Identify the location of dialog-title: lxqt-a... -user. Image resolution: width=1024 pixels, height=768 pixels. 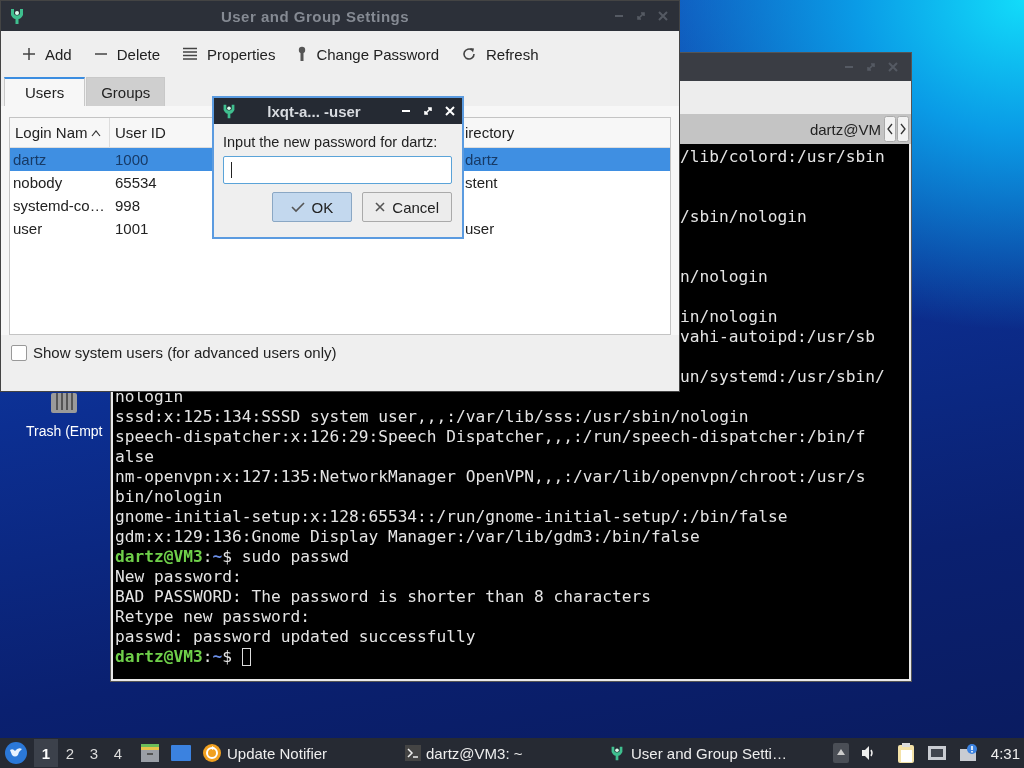
(314, 111).